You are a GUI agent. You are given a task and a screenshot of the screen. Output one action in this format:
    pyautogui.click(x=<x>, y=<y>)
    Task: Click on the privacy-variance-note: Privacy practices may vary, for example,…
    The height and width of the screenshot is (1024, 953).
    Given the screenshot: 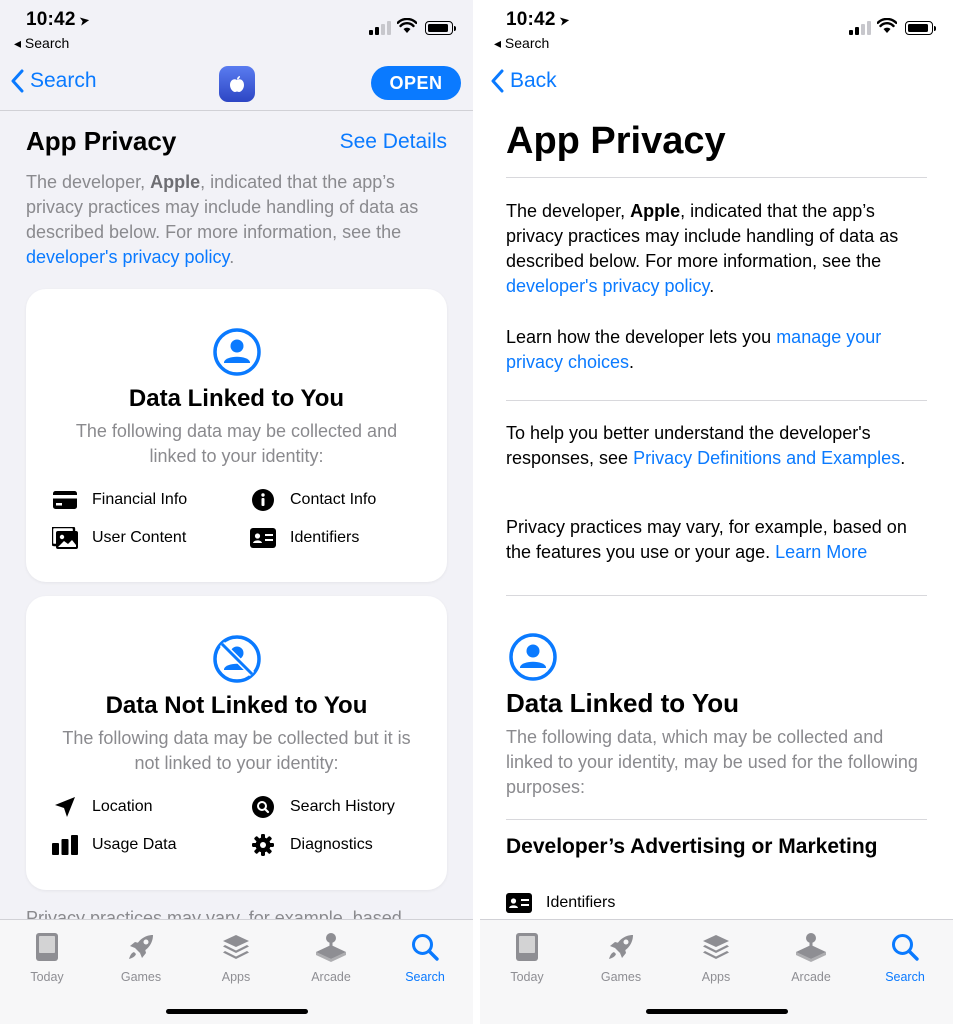 What is the action you would take?
    pyautogui.click(x=214, y=913)
    